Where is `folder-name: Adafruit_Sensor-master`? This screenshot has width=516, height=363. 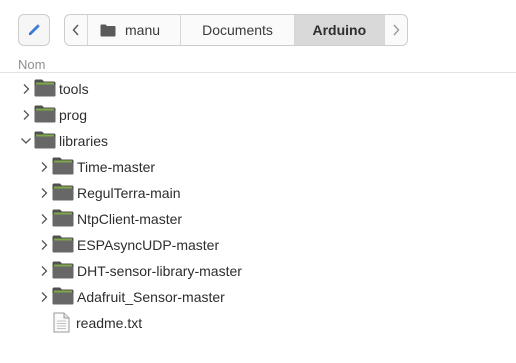 folder-name: Adafruit_Sensor-master is located at coordinates (151, 297).